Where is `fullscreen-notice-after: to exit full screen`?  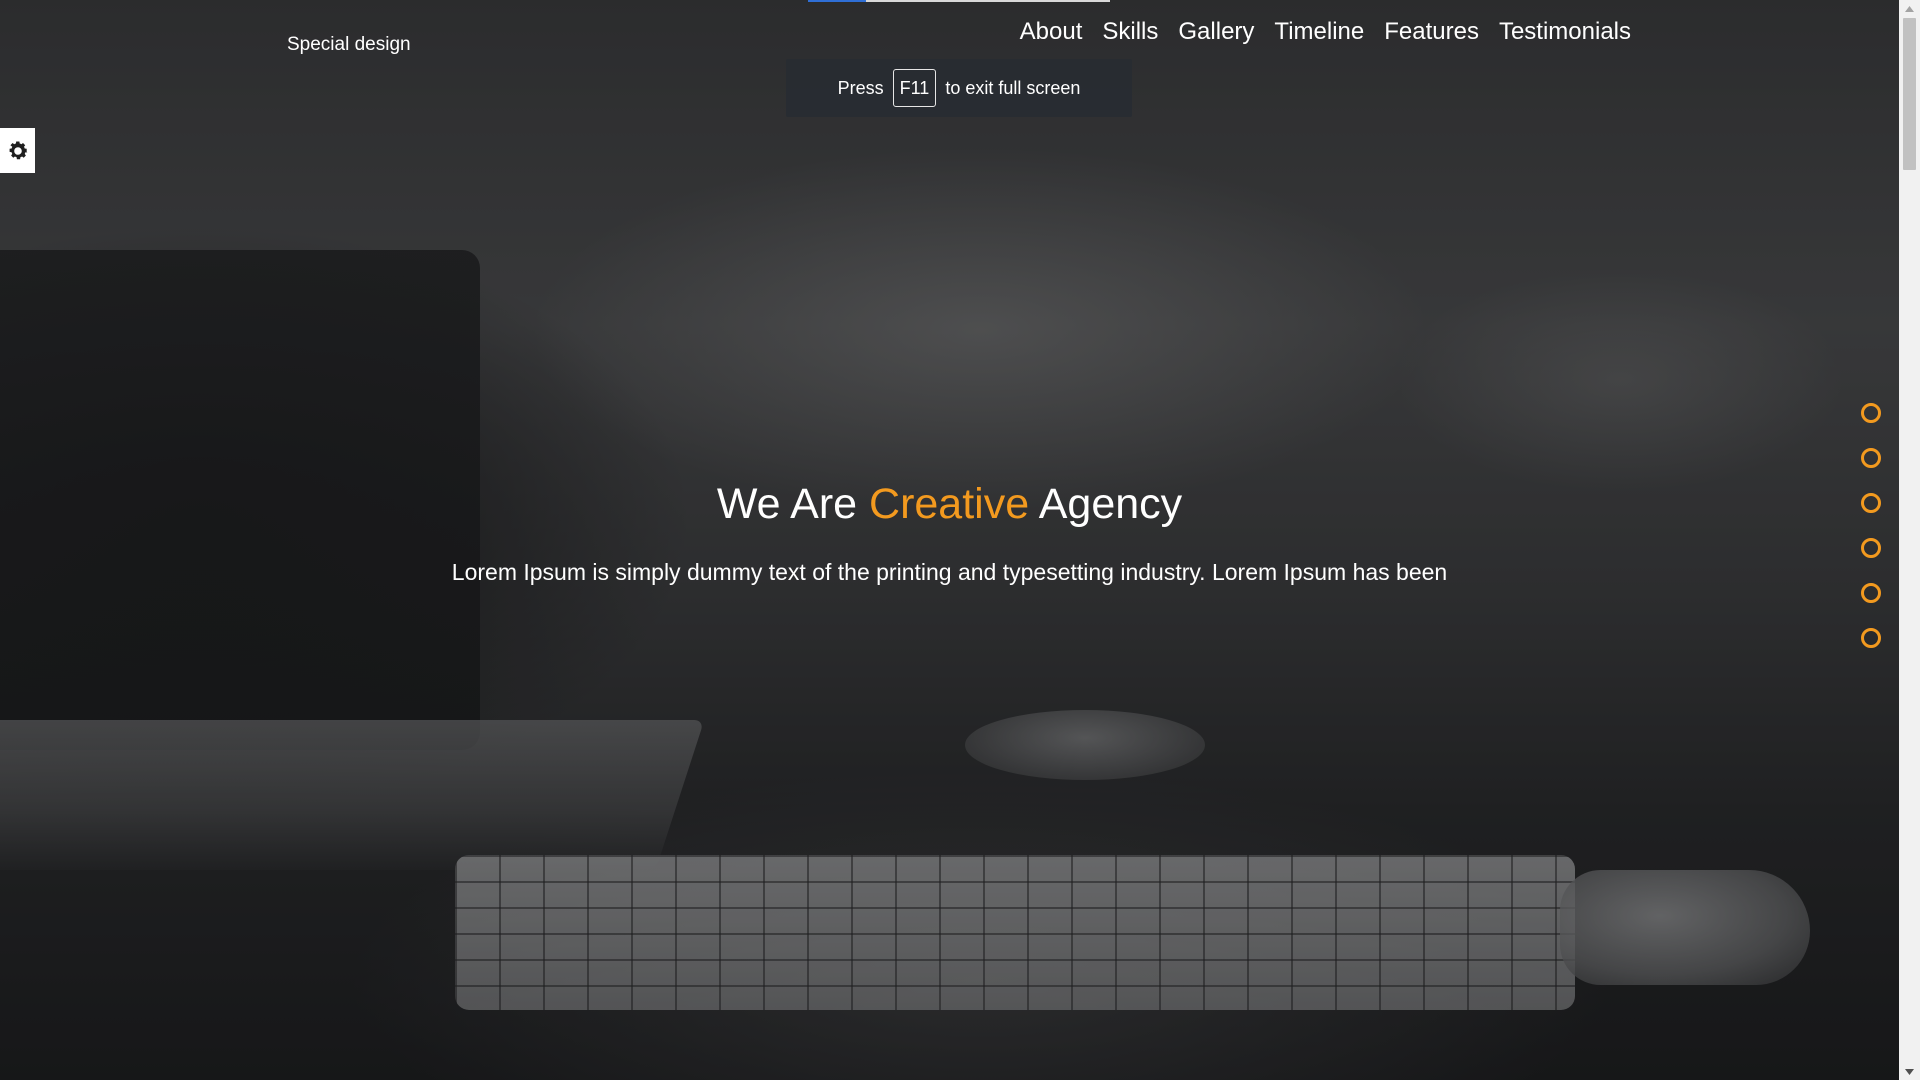
fullscreen-notice-after: to exit full screen is located at coordinates (1013, 87).